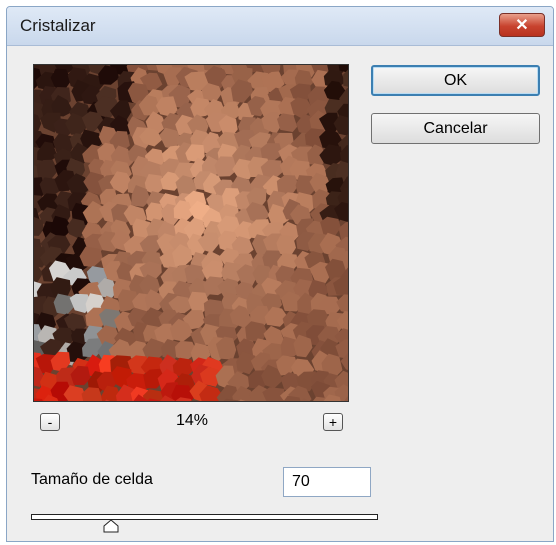 The width and height of the screenshot is (556, 545). I want to click on title-bar: Cristalizar ✕, so click(280, 26).